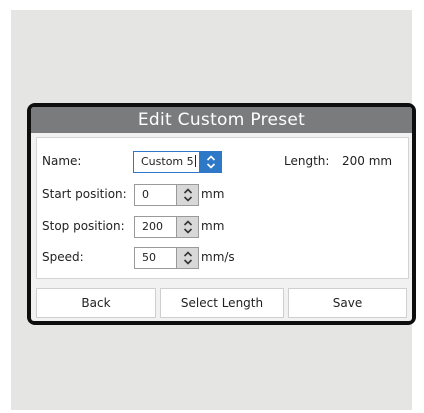  I want to click on name-label: Name:, so click(62, 161).